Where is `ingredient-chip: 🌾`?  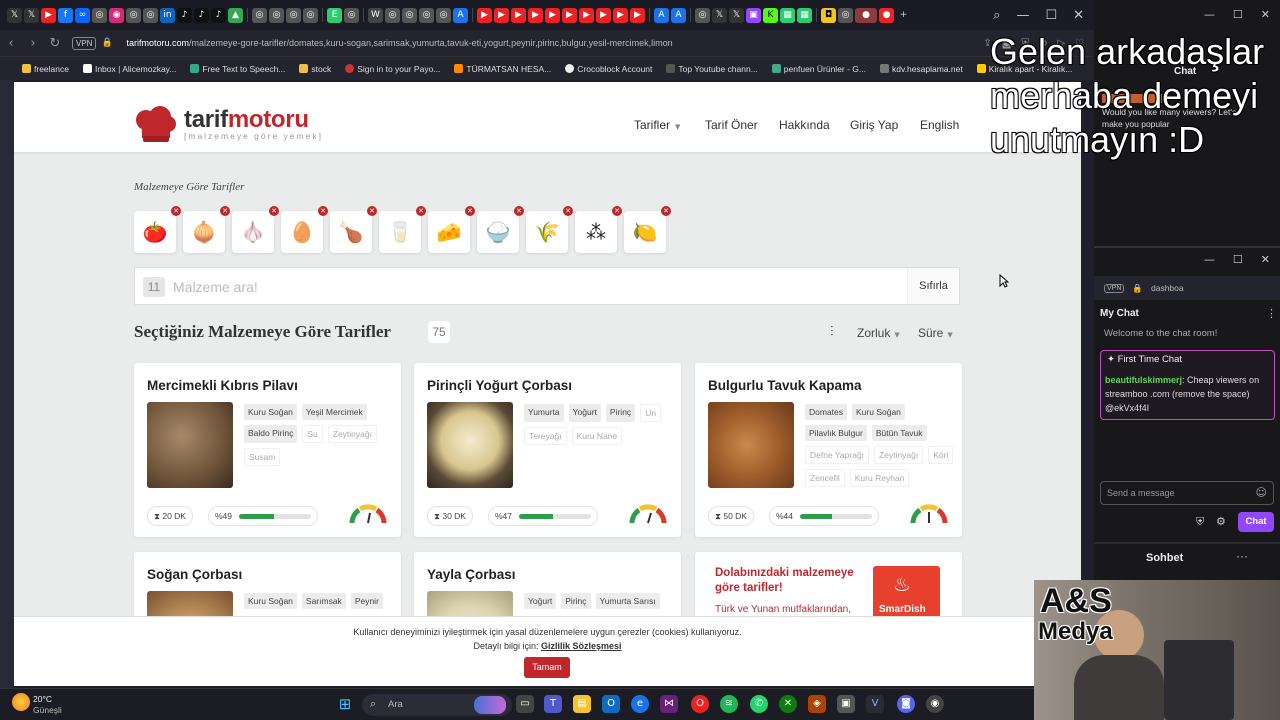
ingredient-chip: 🌾 is located at coordinates (547, 232).